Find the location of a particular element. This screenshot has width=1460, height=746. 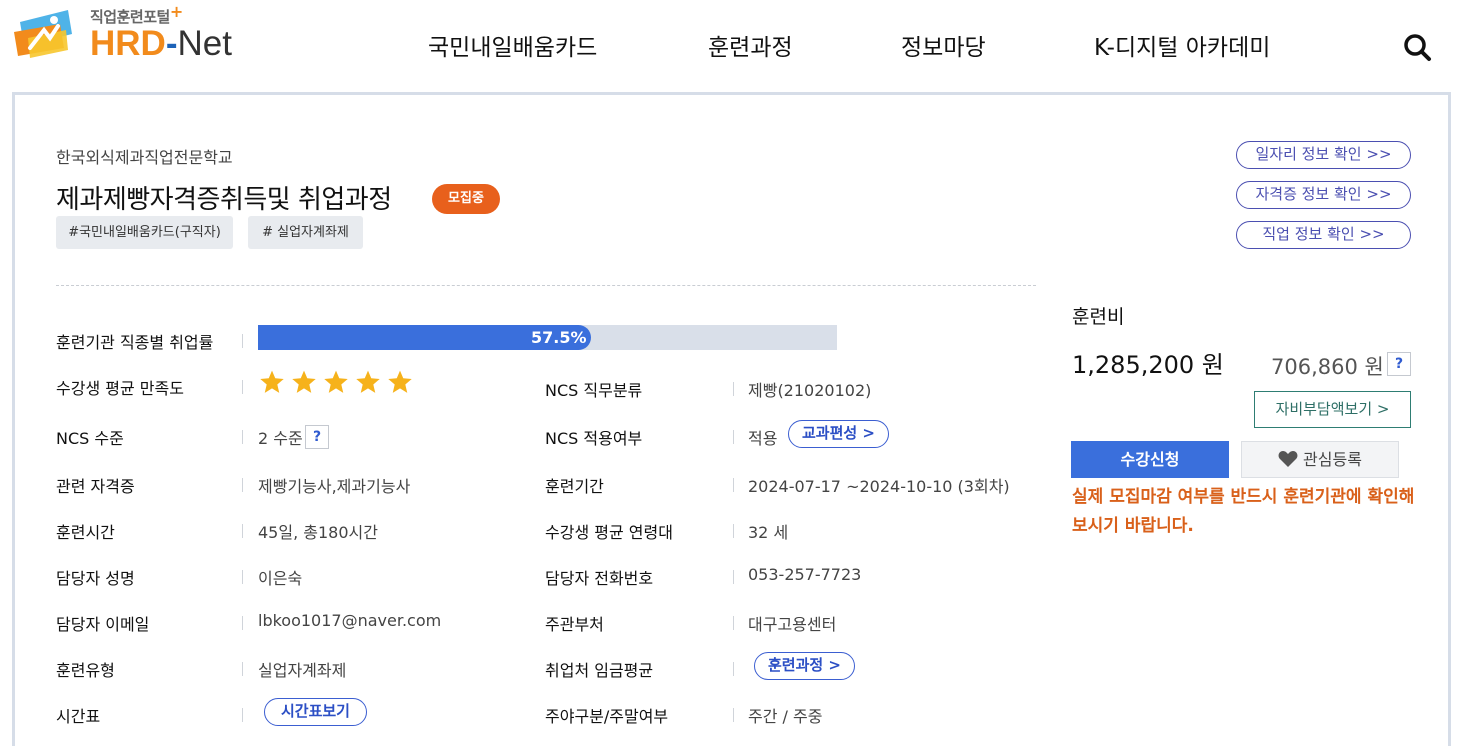

related-cert-value: 제빵기능사,제과기능사 is located at coordinates (334, 486).